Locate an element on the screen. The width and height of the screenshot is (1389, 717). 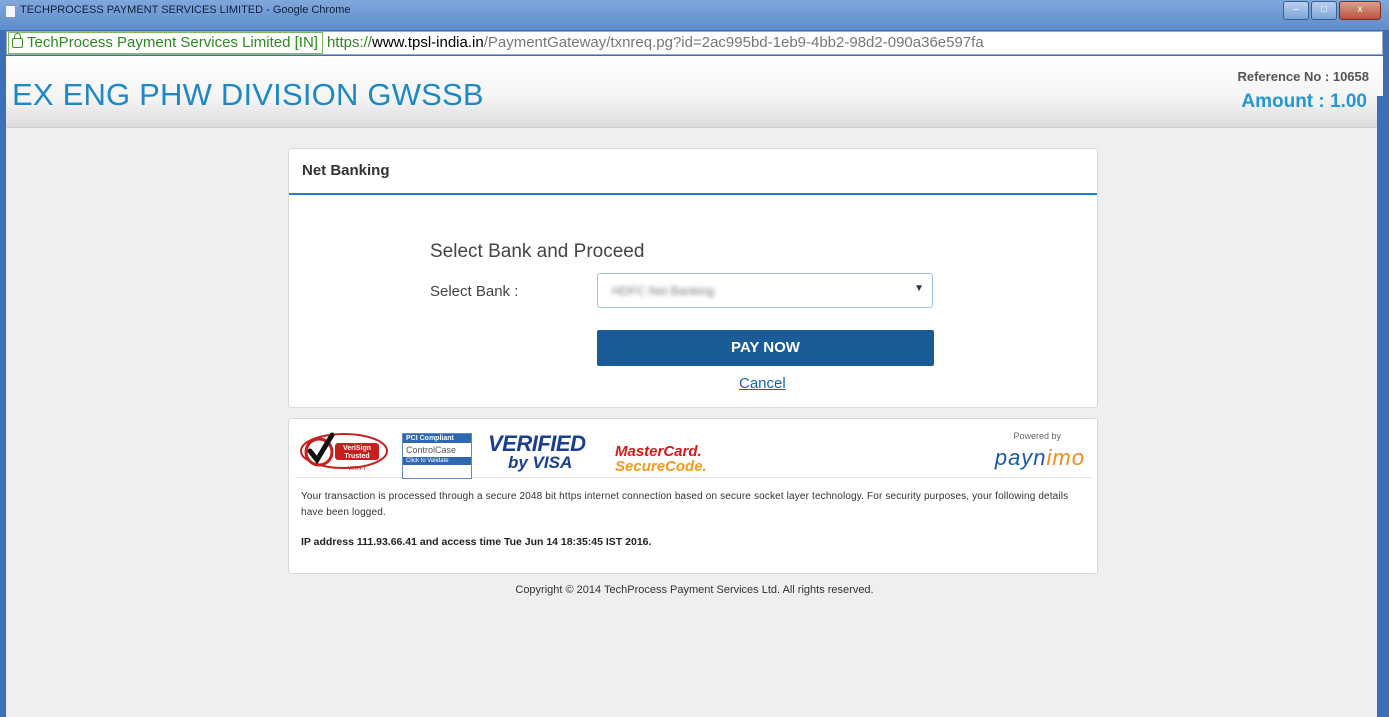
mc-line2: SecureCode. is located at coordinates (661, 466).